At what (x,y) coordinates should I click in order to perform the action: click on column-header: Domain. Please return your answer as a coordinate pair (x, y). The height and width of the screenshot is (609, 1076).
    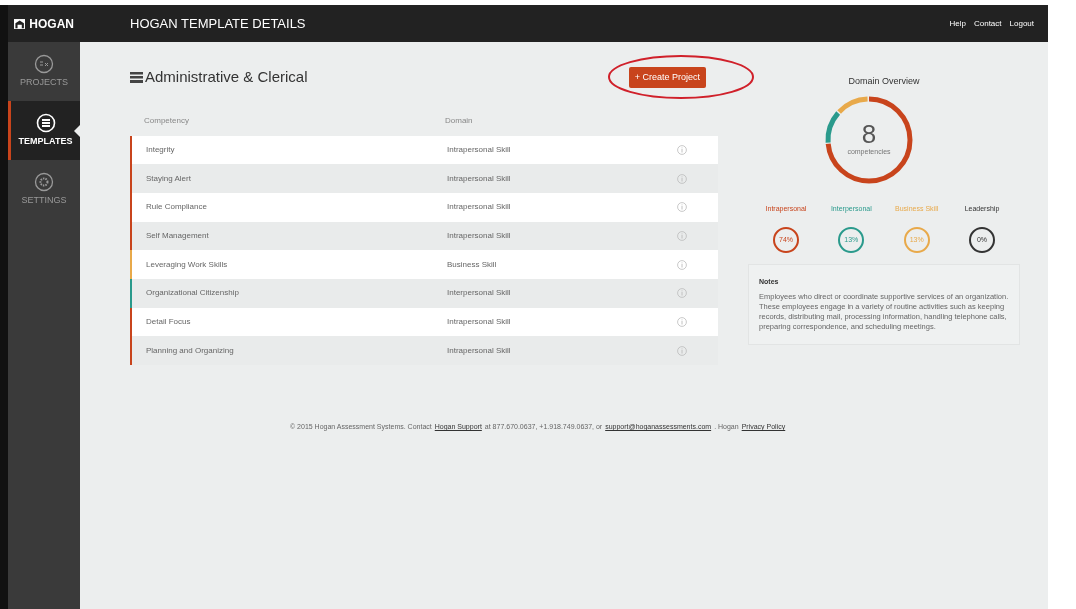
    Looking at the image, I should click on (459, 120).